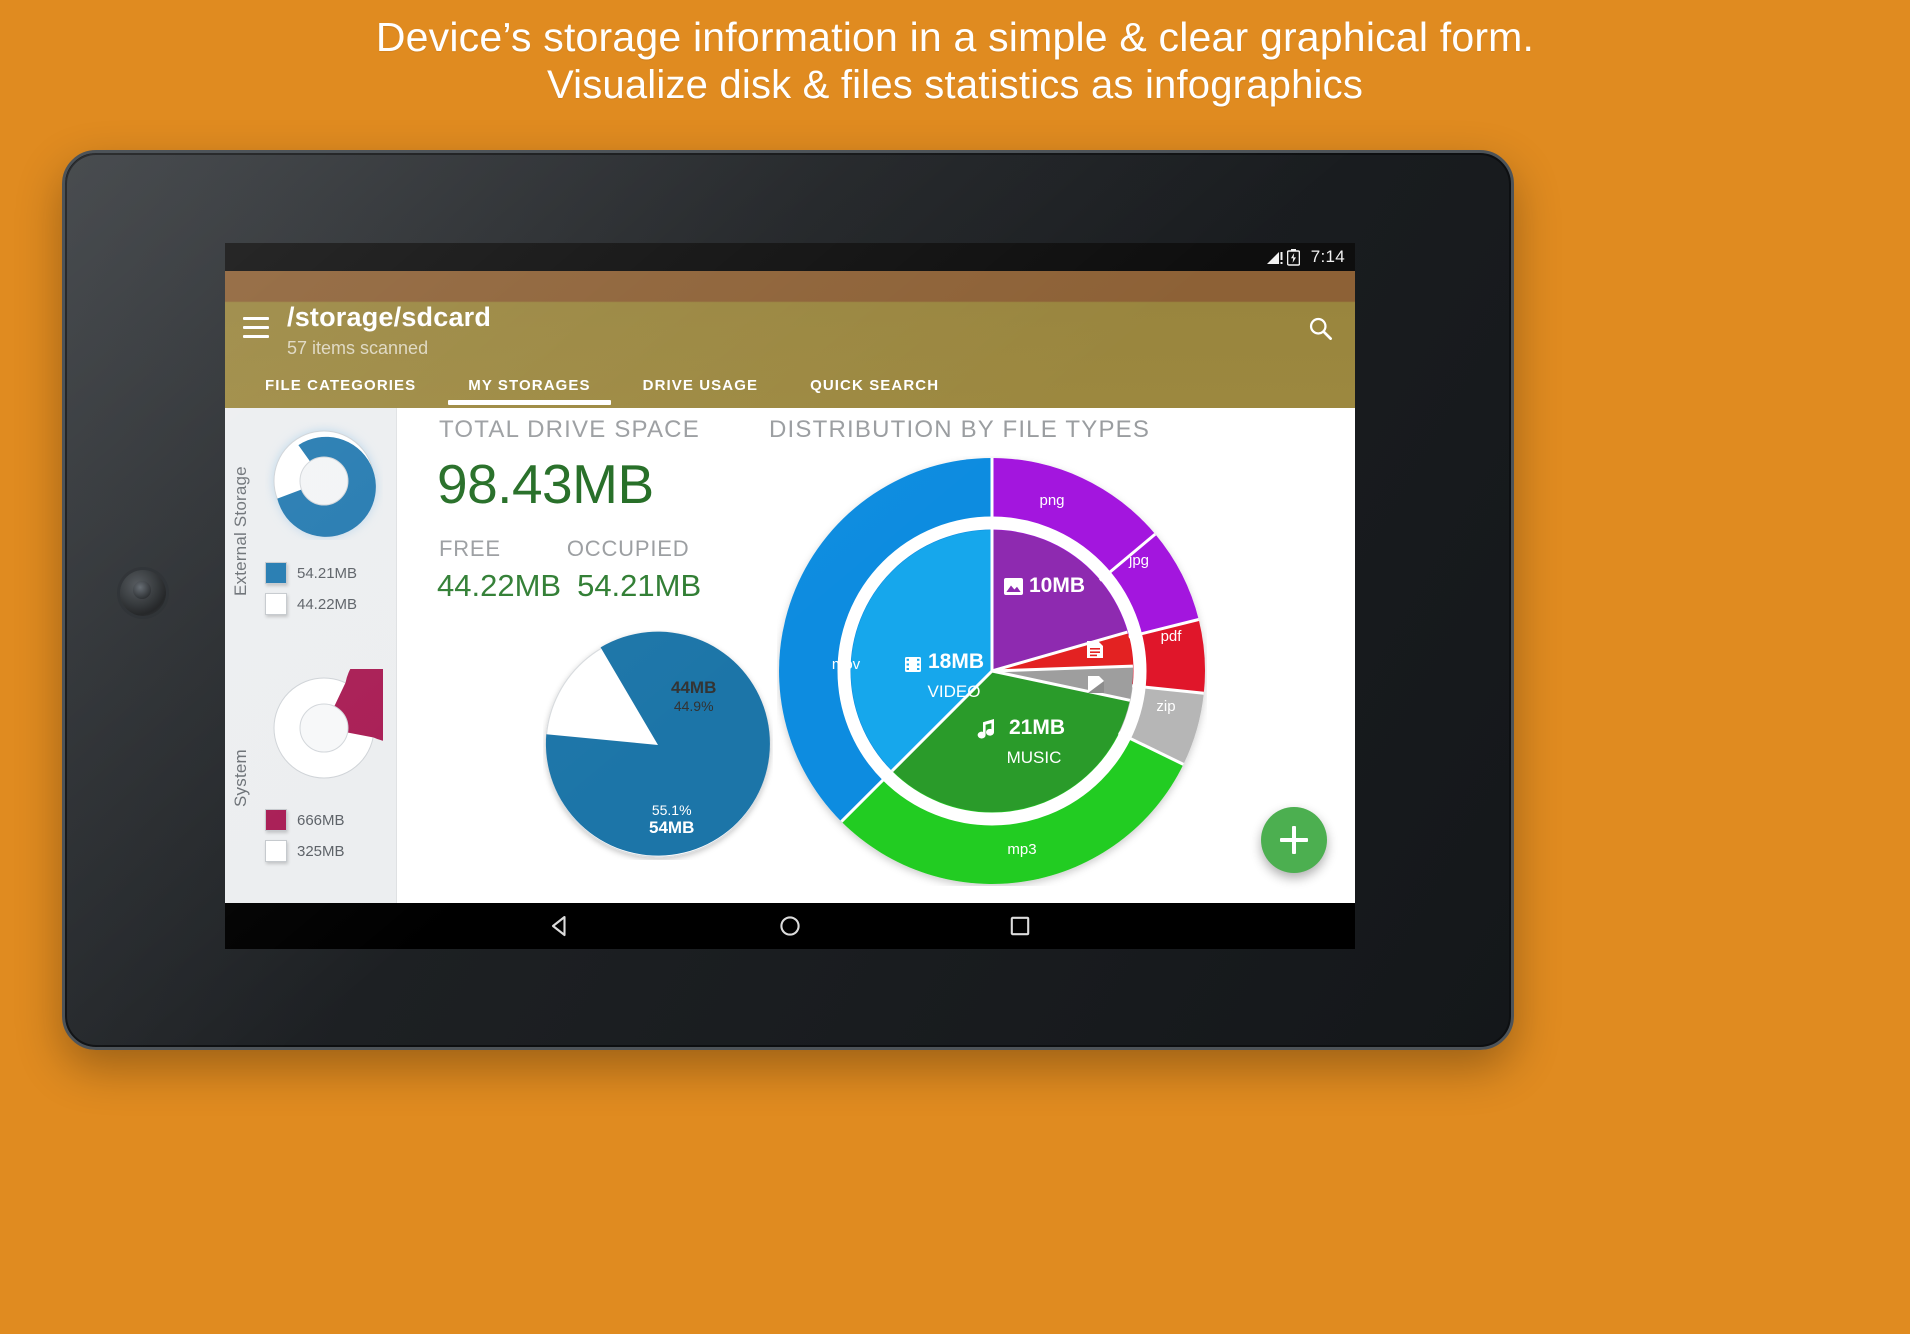 The image size is (1910, 1334). What do you see at coordinates (389, 317) in the screenshot?
I see `page-title: /storage/sdcard` at bounding box center [389, 317].